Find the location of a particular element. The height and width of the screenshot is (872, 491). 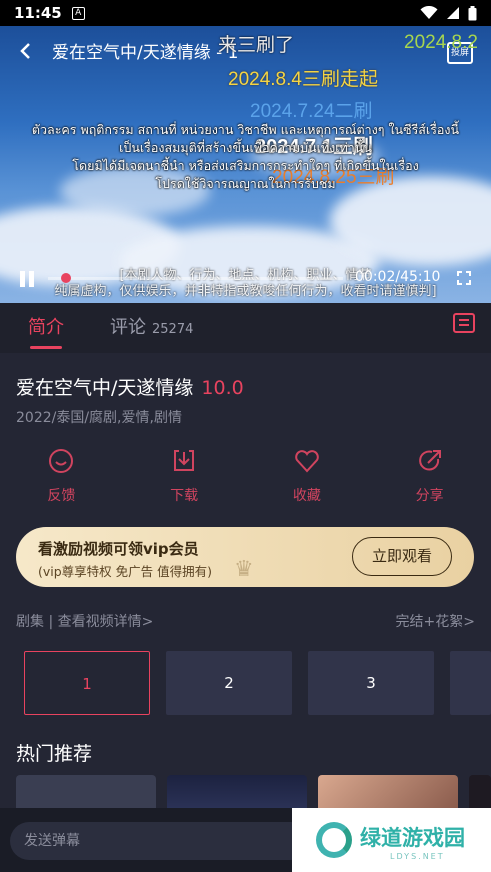

episode-item: 2 is located at coordinates (229, 683).